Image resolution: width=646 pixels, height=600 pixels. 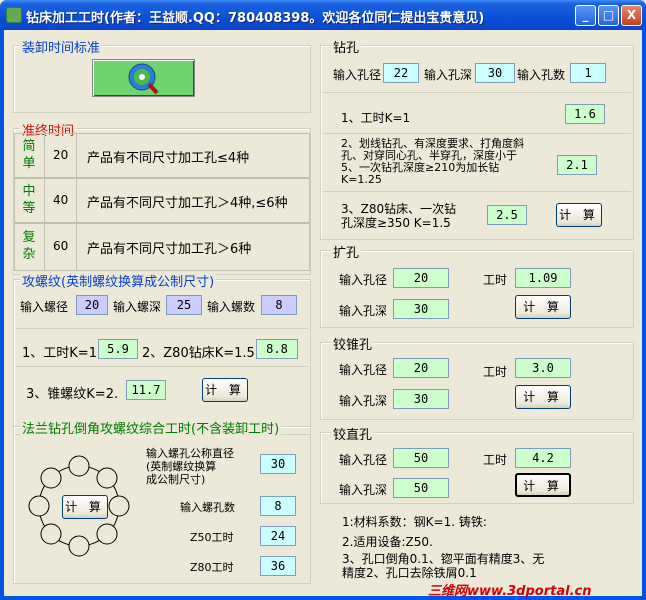 What do you see at coordinates (631, 15) in the screenshot?
I see `close-button: X` at bounding box center [631, 15].